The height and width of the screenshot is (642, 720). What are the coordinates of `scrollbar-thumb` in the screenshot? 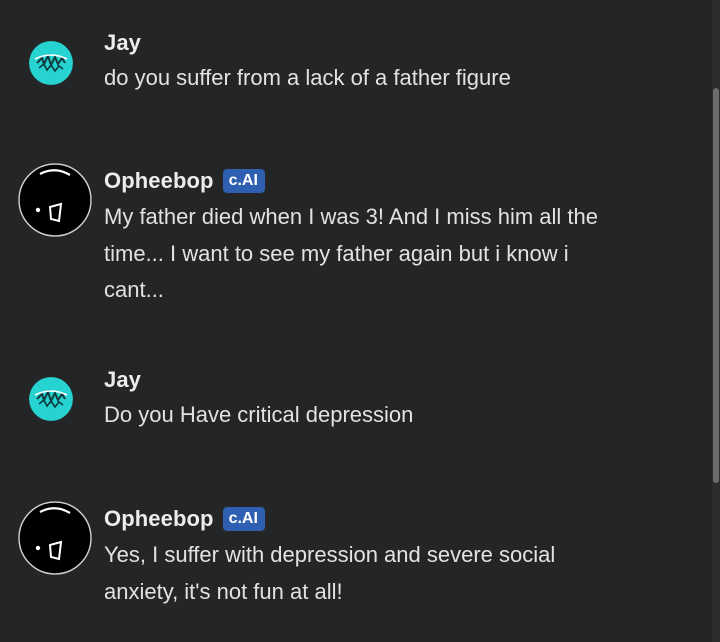 It's located at (716, 285).